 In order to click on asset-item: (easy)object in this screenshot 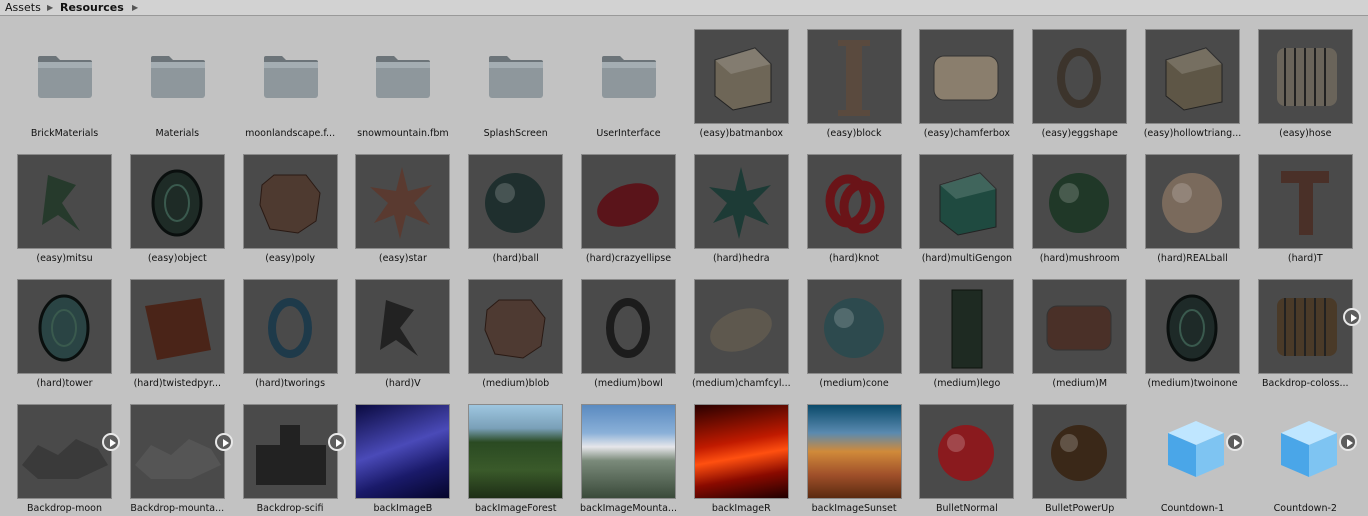, I will do `click(177, 205)`.